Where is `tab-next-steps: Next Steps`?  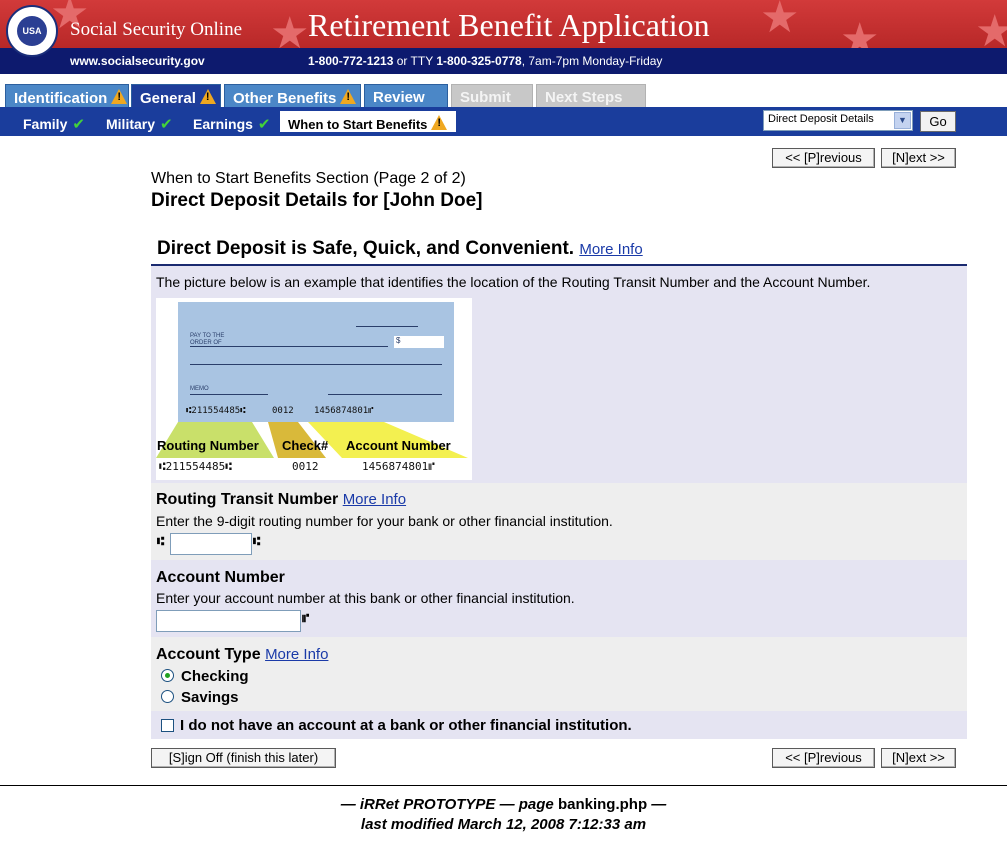
tab-next-steps: Next Steps is located at coordinates (591, 95).